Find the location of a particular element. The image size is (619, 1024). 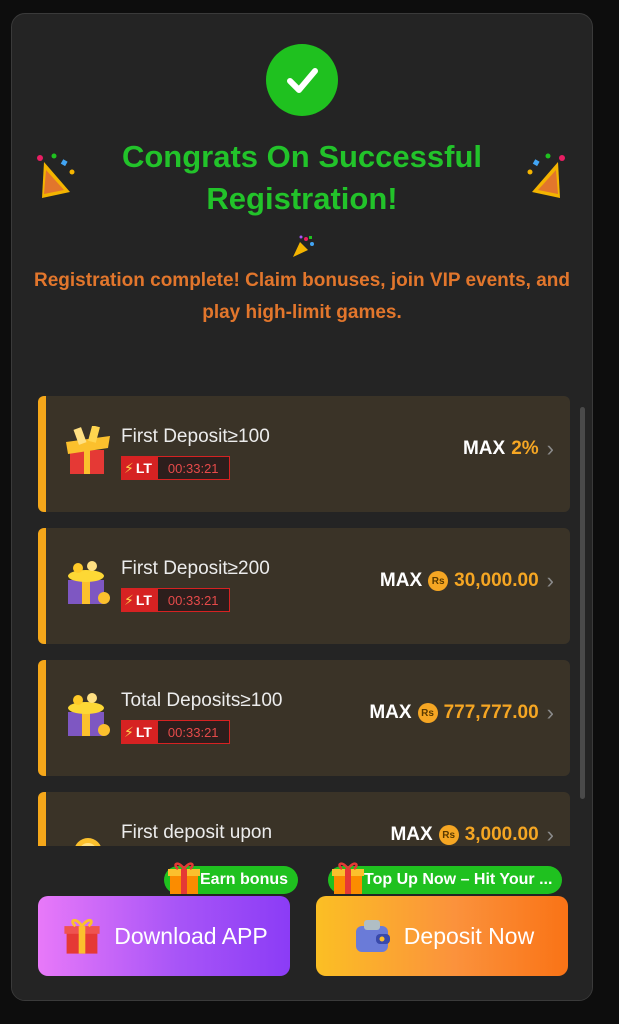

coin-icon is located at coordinates (88, 842).